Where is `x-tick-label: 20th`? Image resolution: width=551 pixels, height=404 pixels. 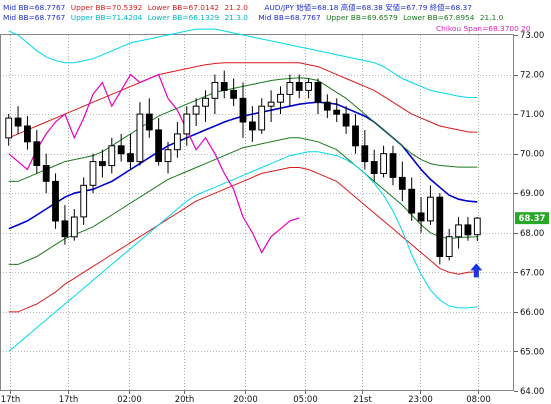
x-tick-label: 20th is located at coordinates (185, 399).